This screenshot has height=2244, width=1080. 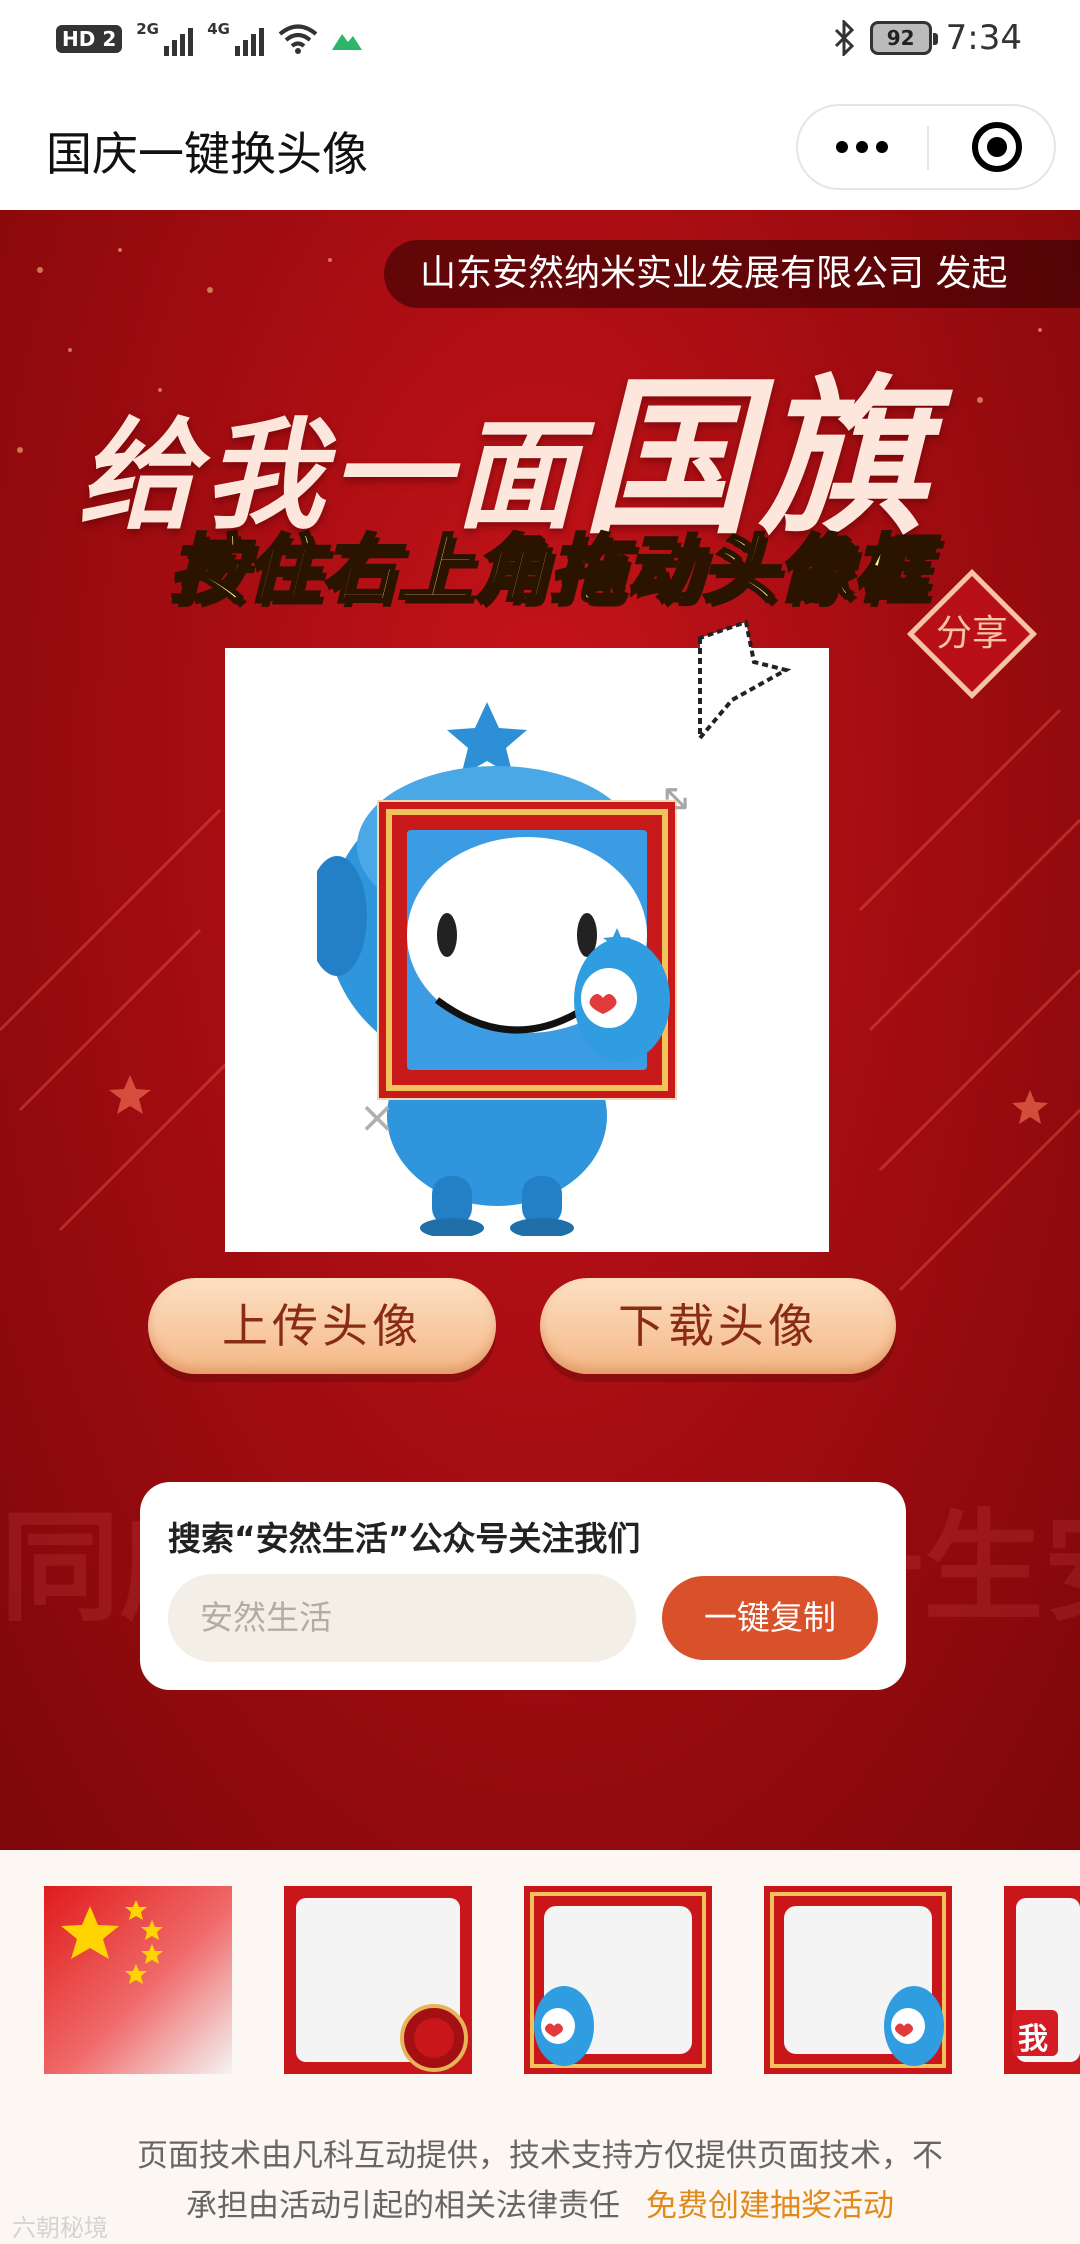 I want to click on clock: 7:34, so click(x=983, y=38).